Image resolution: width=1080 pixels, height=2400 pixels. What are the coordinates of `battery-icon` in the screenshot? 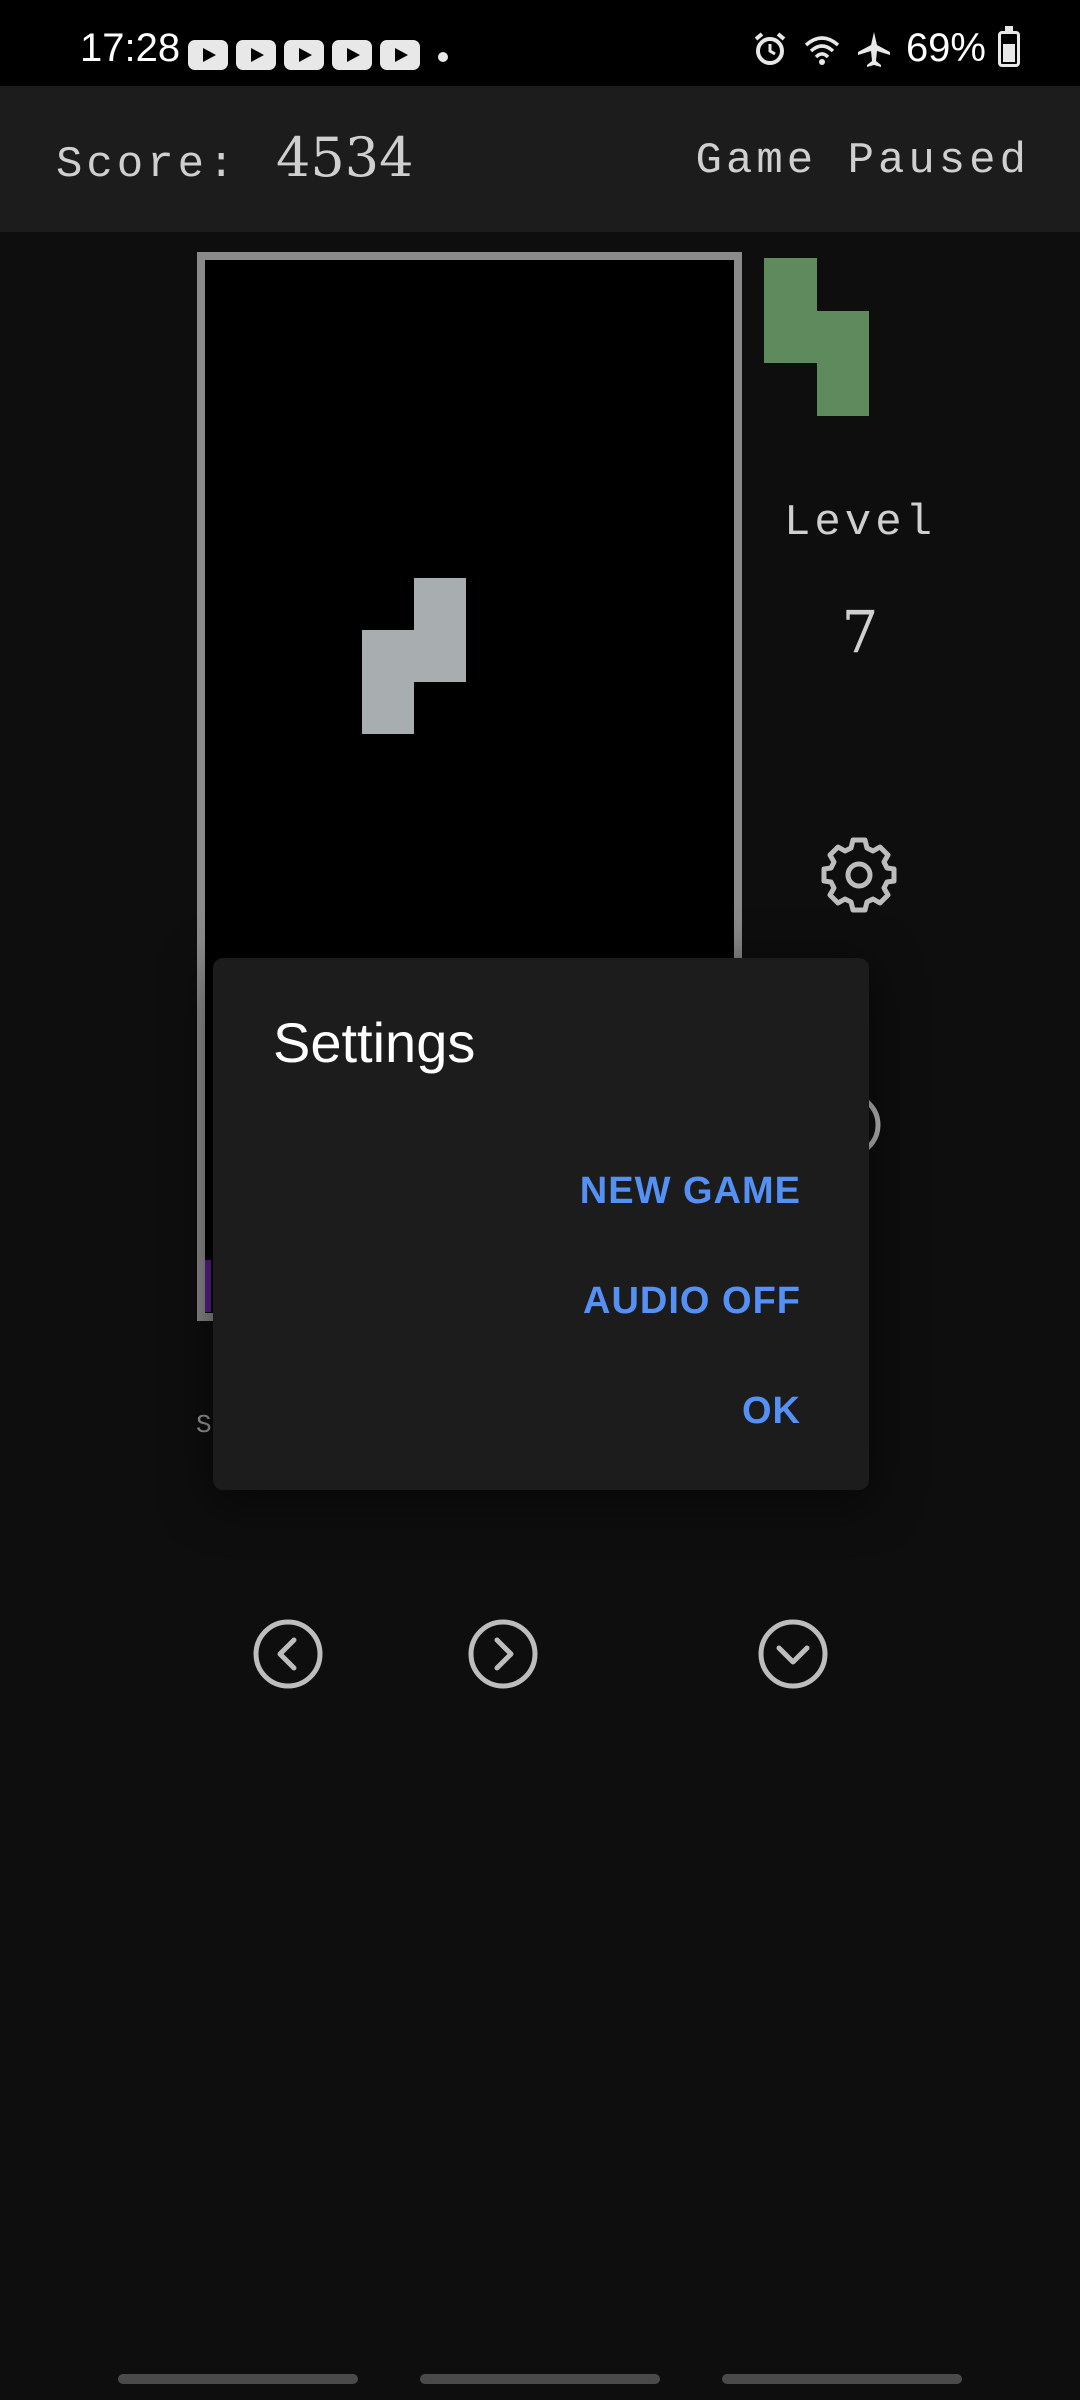 It's located at (1009, 46).